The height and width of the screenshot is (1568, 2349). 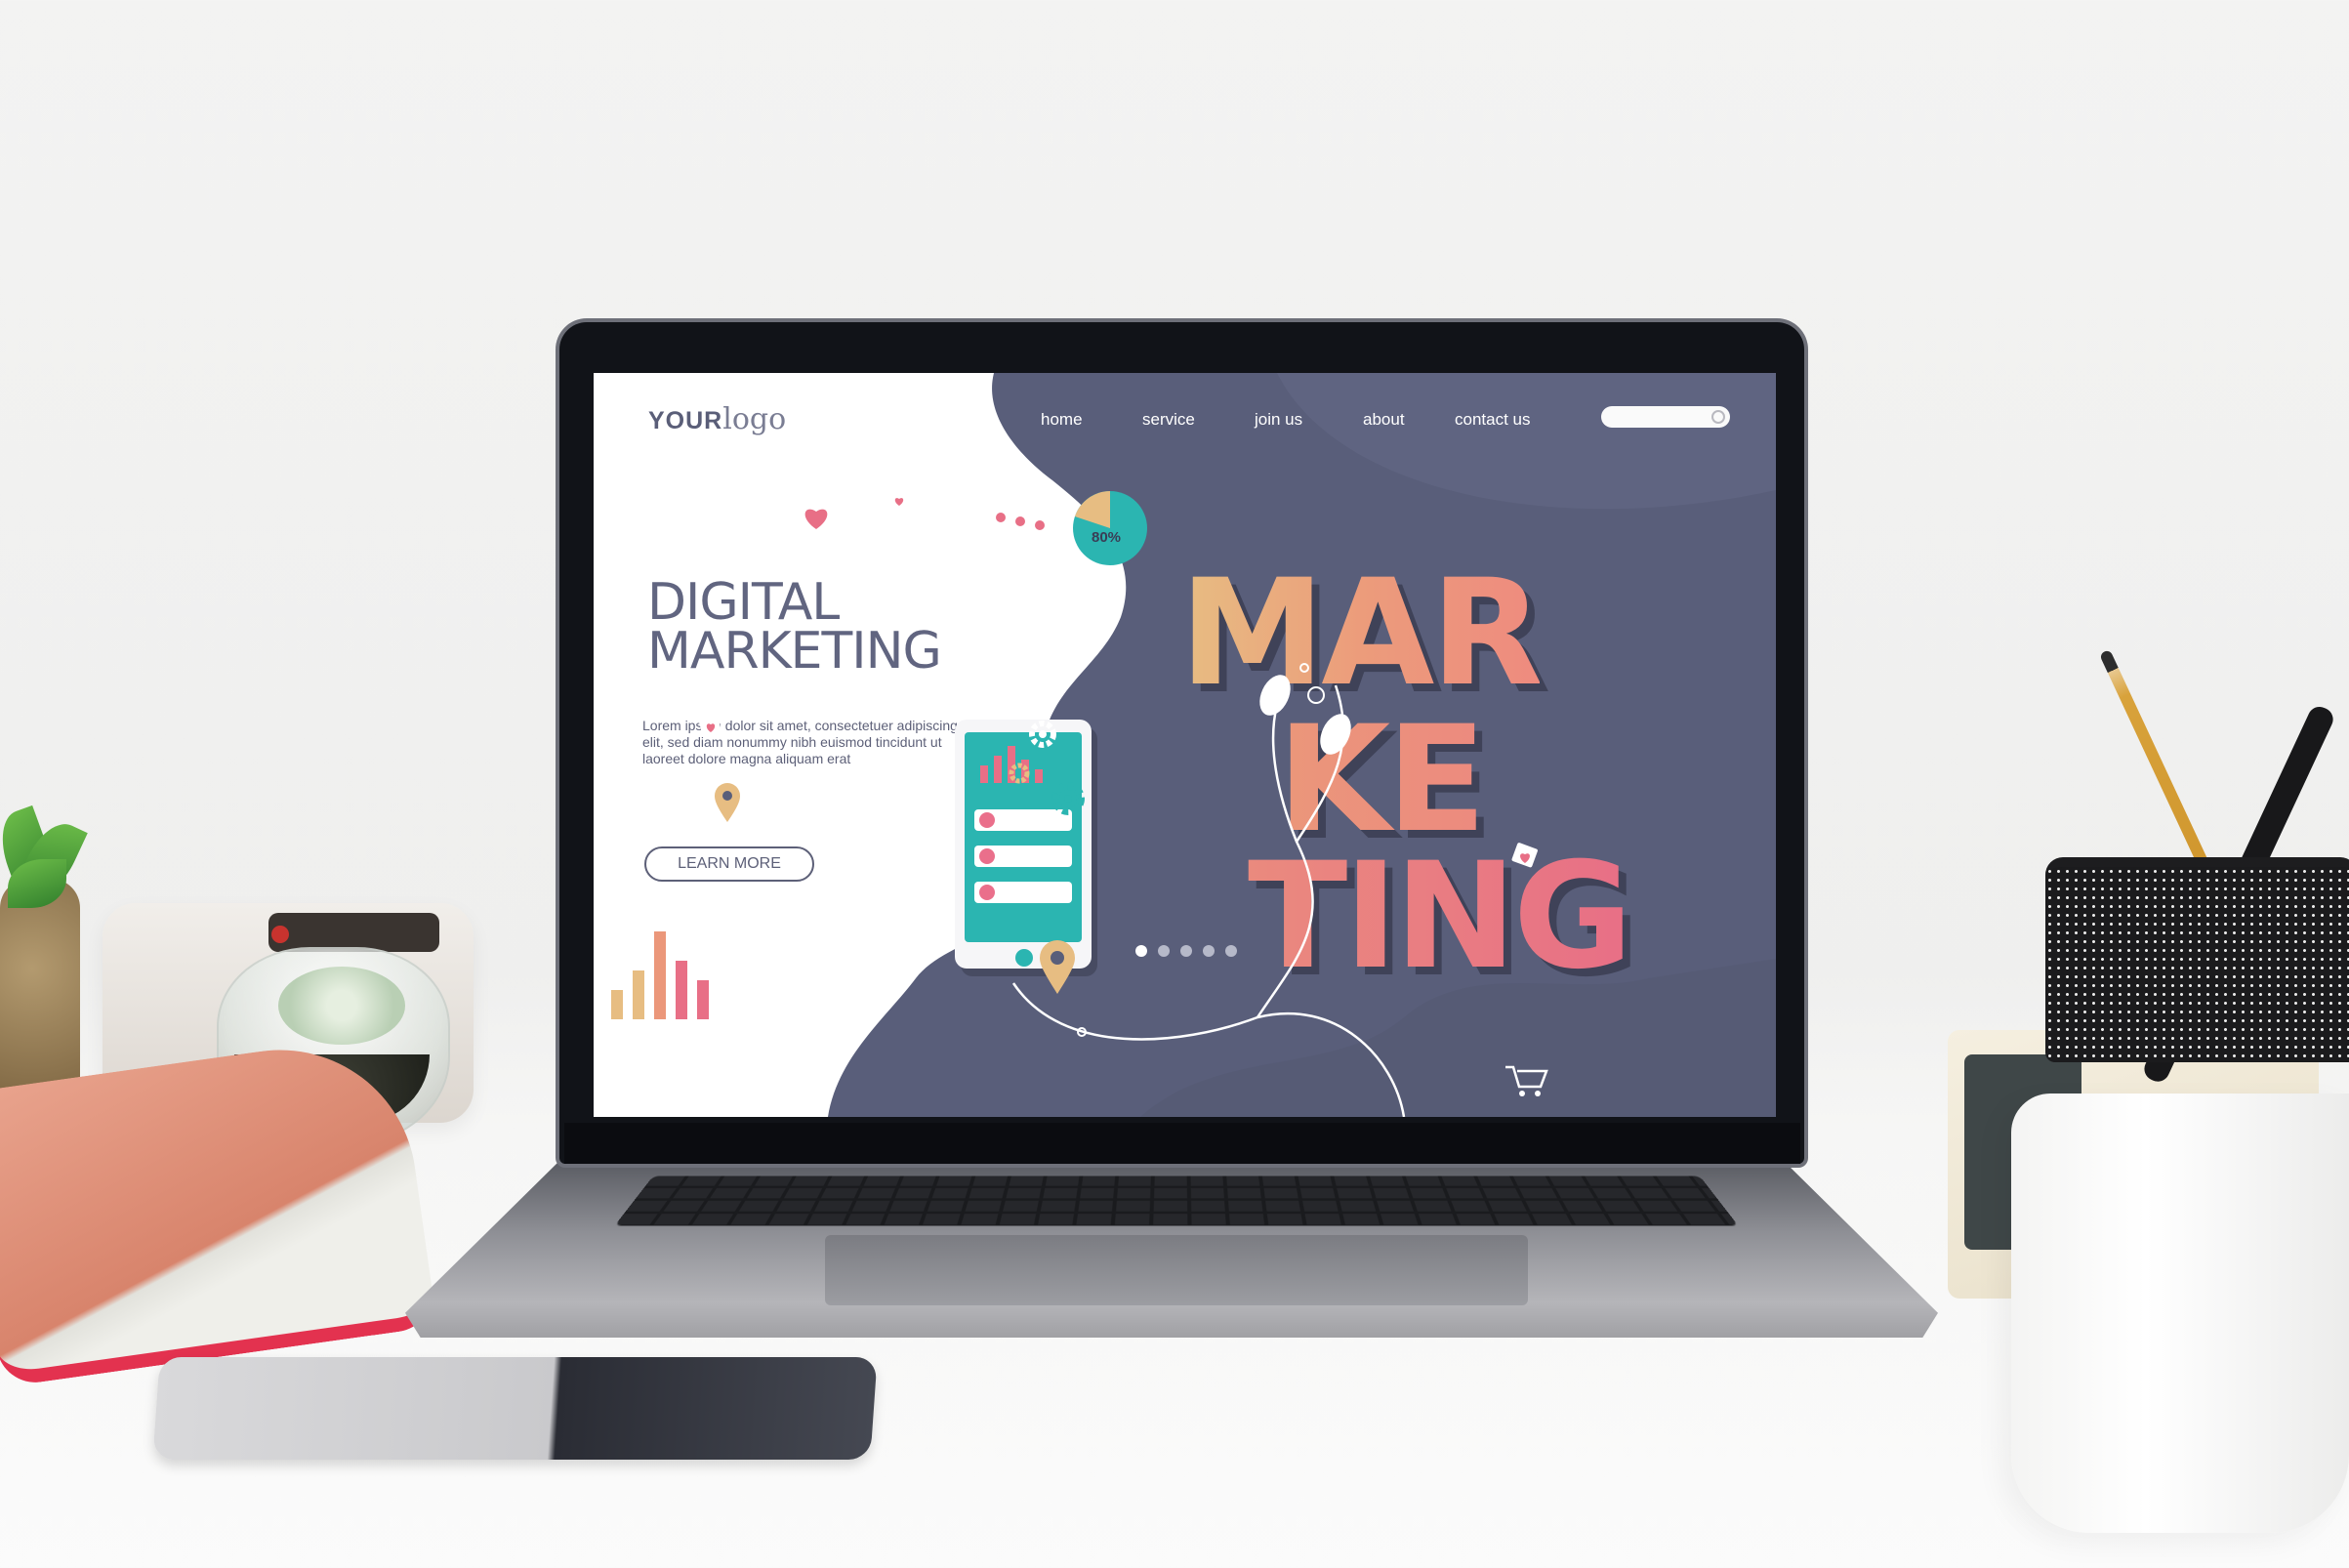 I want to click on pie-percent-label: 80%, so click(x=1107, y=538).